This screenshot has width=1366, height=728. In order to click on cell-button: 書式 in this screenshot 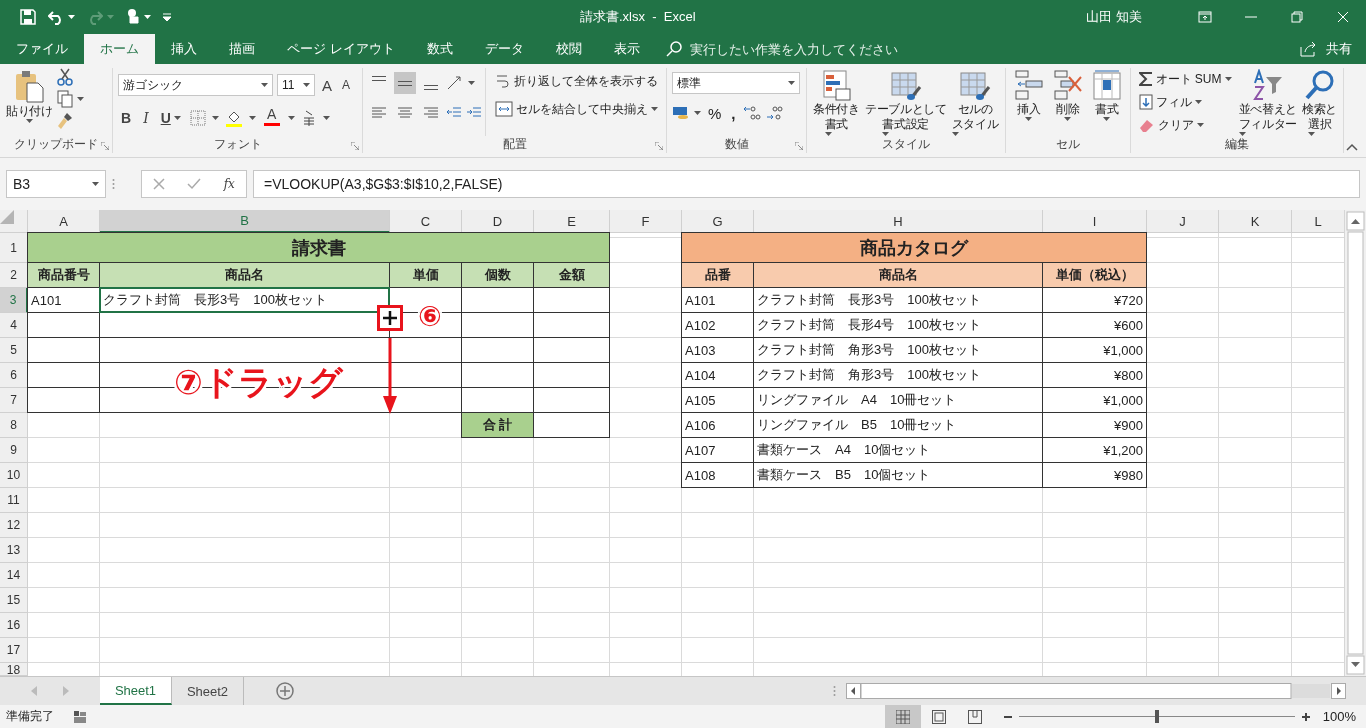, I will do `click(1106, 102)`.